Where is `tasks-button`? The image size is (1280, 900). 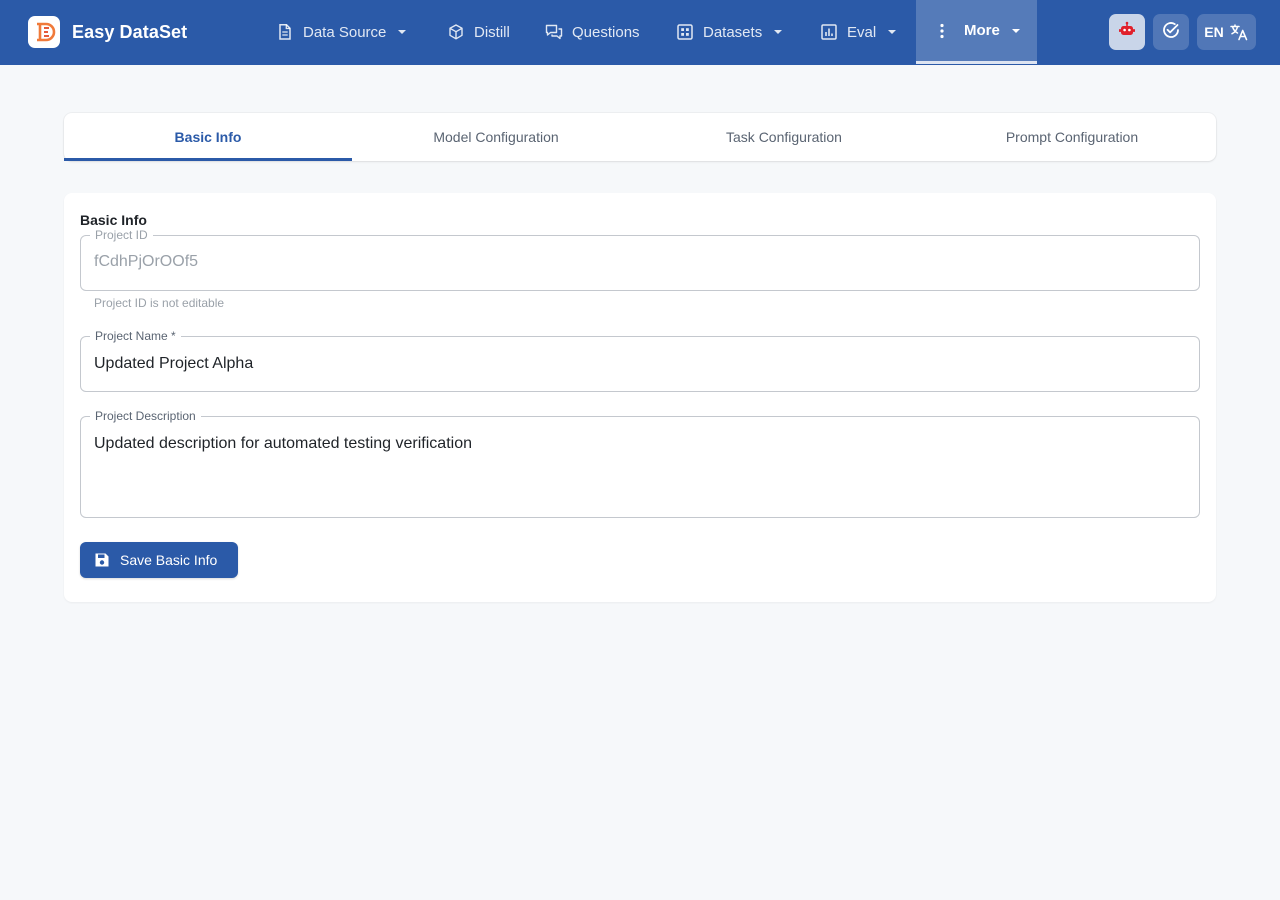
tasks-button is located at coordinates (1171, 32).